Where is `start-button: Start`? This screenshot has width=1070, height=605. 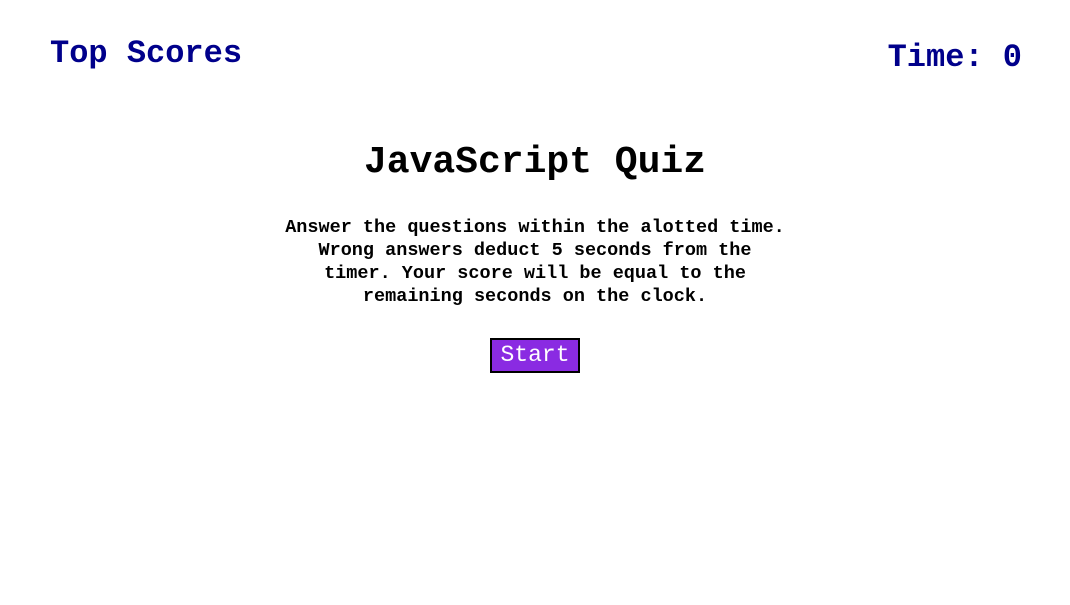 start-button: Start is located at coordinates (535, 355).